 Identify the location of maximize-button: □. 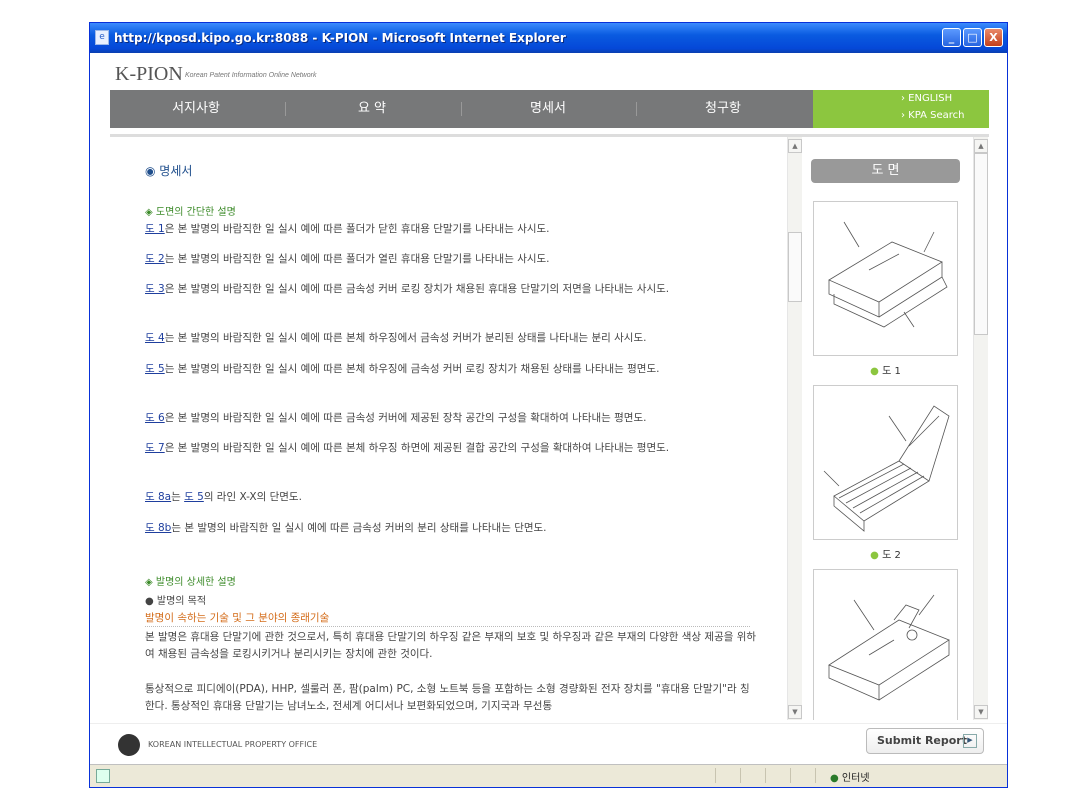
(972, 37).